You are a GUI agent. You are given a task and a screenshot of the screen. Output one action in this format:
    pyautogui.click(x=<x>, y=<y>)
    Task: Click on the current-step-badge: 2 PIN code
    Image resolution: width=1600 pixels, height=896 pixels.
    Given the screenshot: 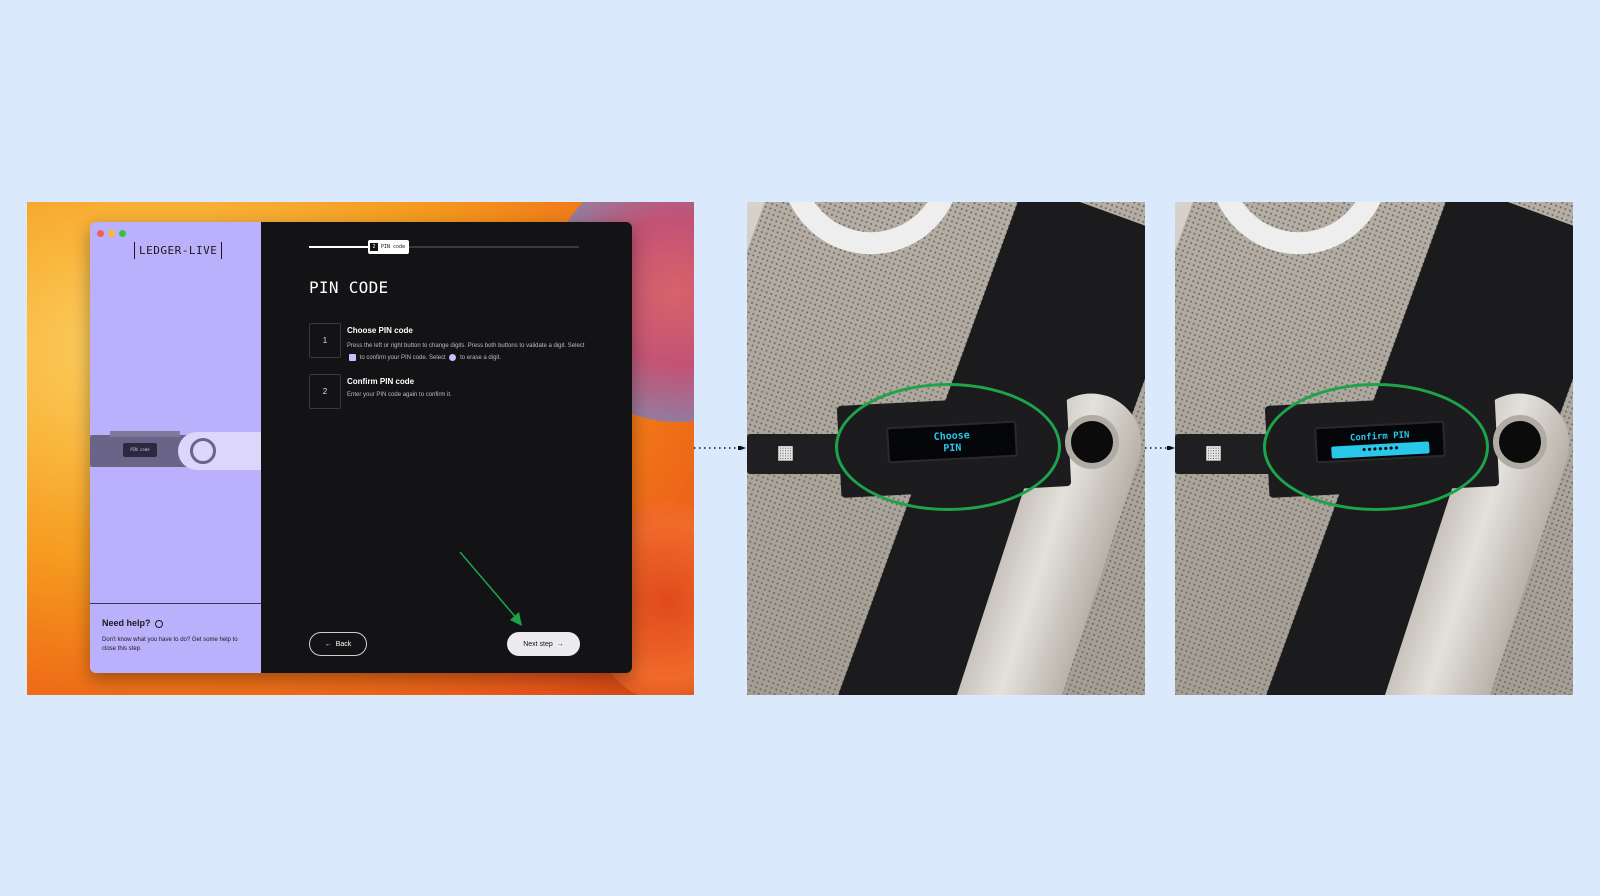 What is the action you would take?
    pyautogui.click(x=389, y=247)
    